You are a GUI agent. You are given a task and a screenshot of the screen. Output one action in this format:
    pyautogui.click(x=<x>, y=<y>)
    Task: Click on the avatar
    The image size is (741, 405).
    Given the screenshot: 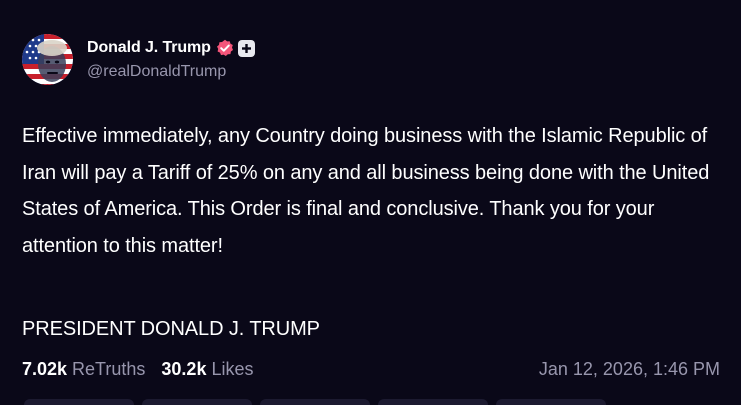 What is the action you would take?
    pyautogui.click(x=47, y=59)
    